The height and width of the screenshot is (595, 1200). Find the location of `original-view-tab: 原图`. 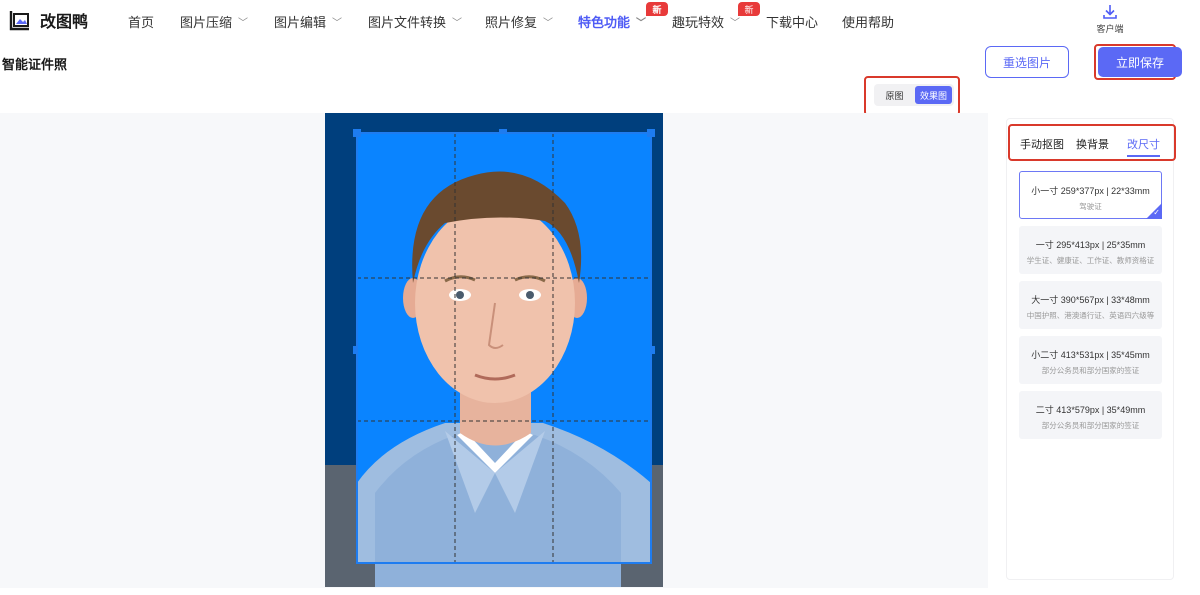

original-view-tab: 原图 is located at coordinates (894, 95).